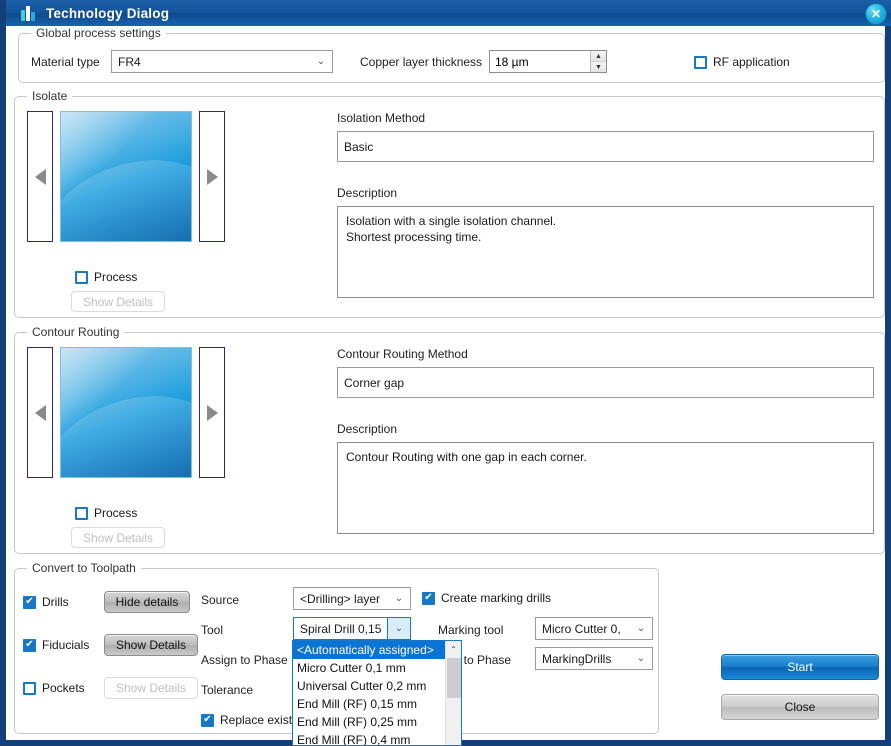  What do you see at coordinates (402, 354) in the screenshot?
I see `contour-routing-method-label: Contour Routing Method` at bounding box center [402, 354].